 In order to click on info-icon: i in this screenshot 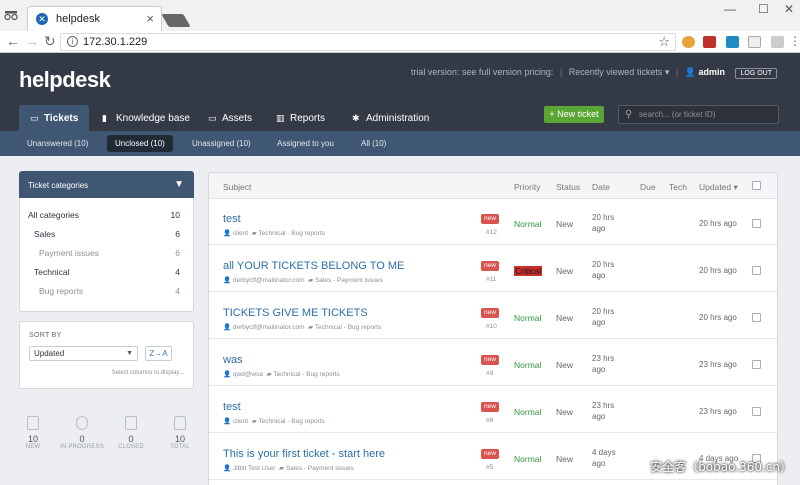, I will do `click(72, 41)`.